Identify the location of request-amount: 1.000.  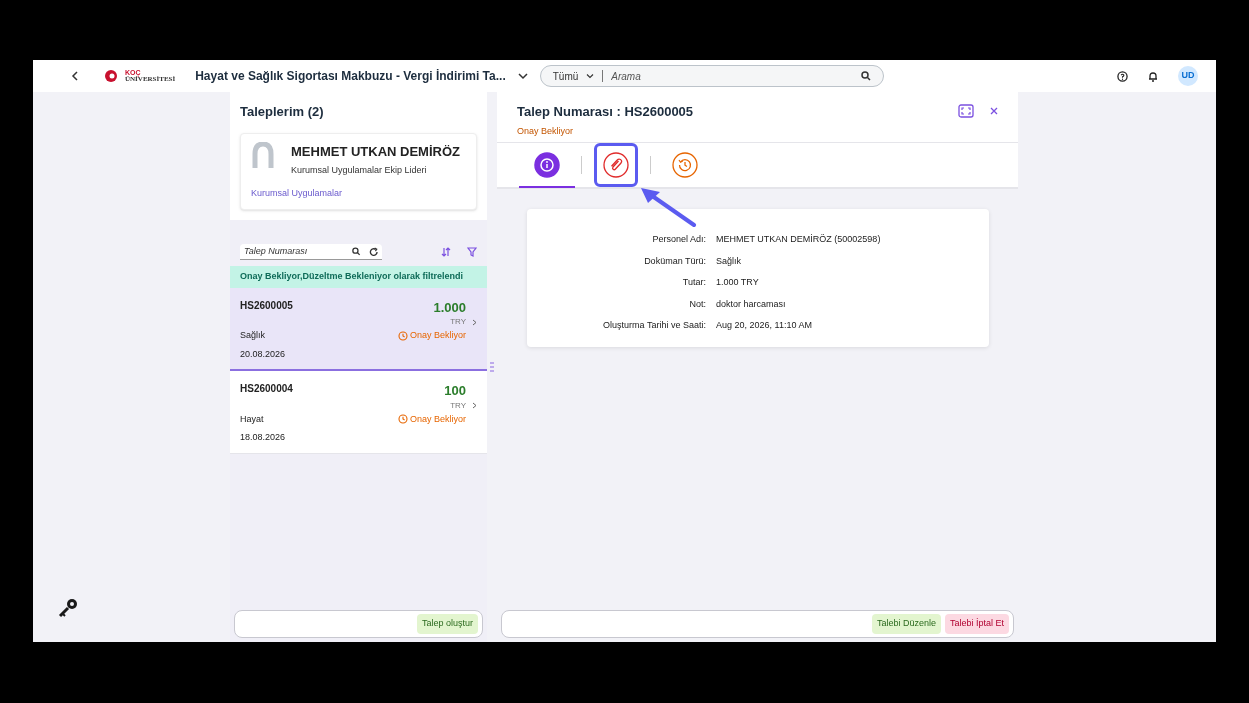
(449, 307).